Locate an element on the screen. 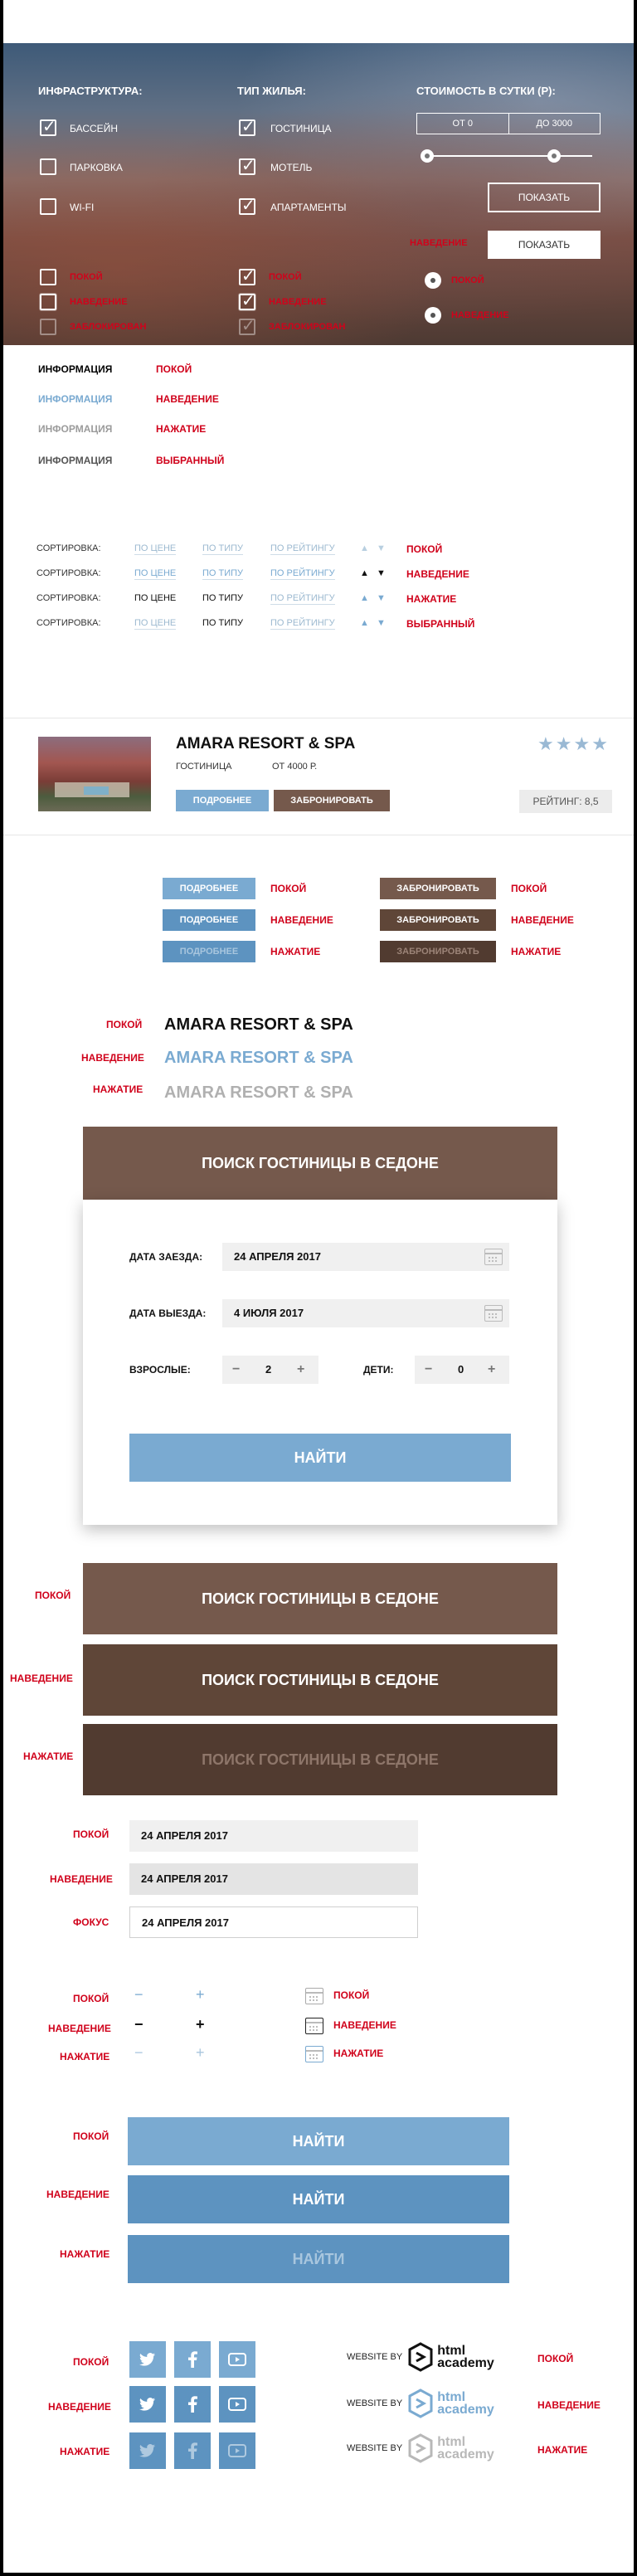  info-link-hover: ИНФОРМАЦИЯ is located at coordinates (75, 399).